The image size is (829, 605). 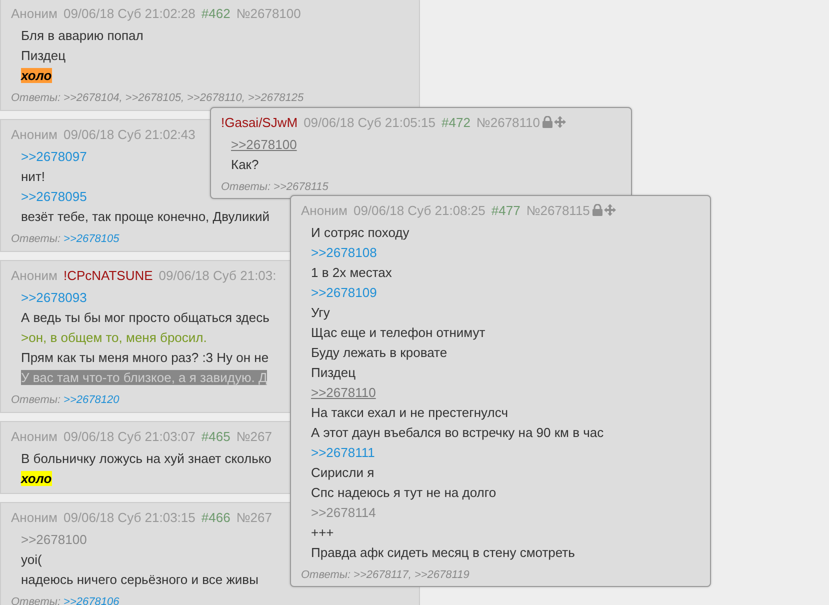 I want to click on post-text: Угу, so click(x=320, y=312).